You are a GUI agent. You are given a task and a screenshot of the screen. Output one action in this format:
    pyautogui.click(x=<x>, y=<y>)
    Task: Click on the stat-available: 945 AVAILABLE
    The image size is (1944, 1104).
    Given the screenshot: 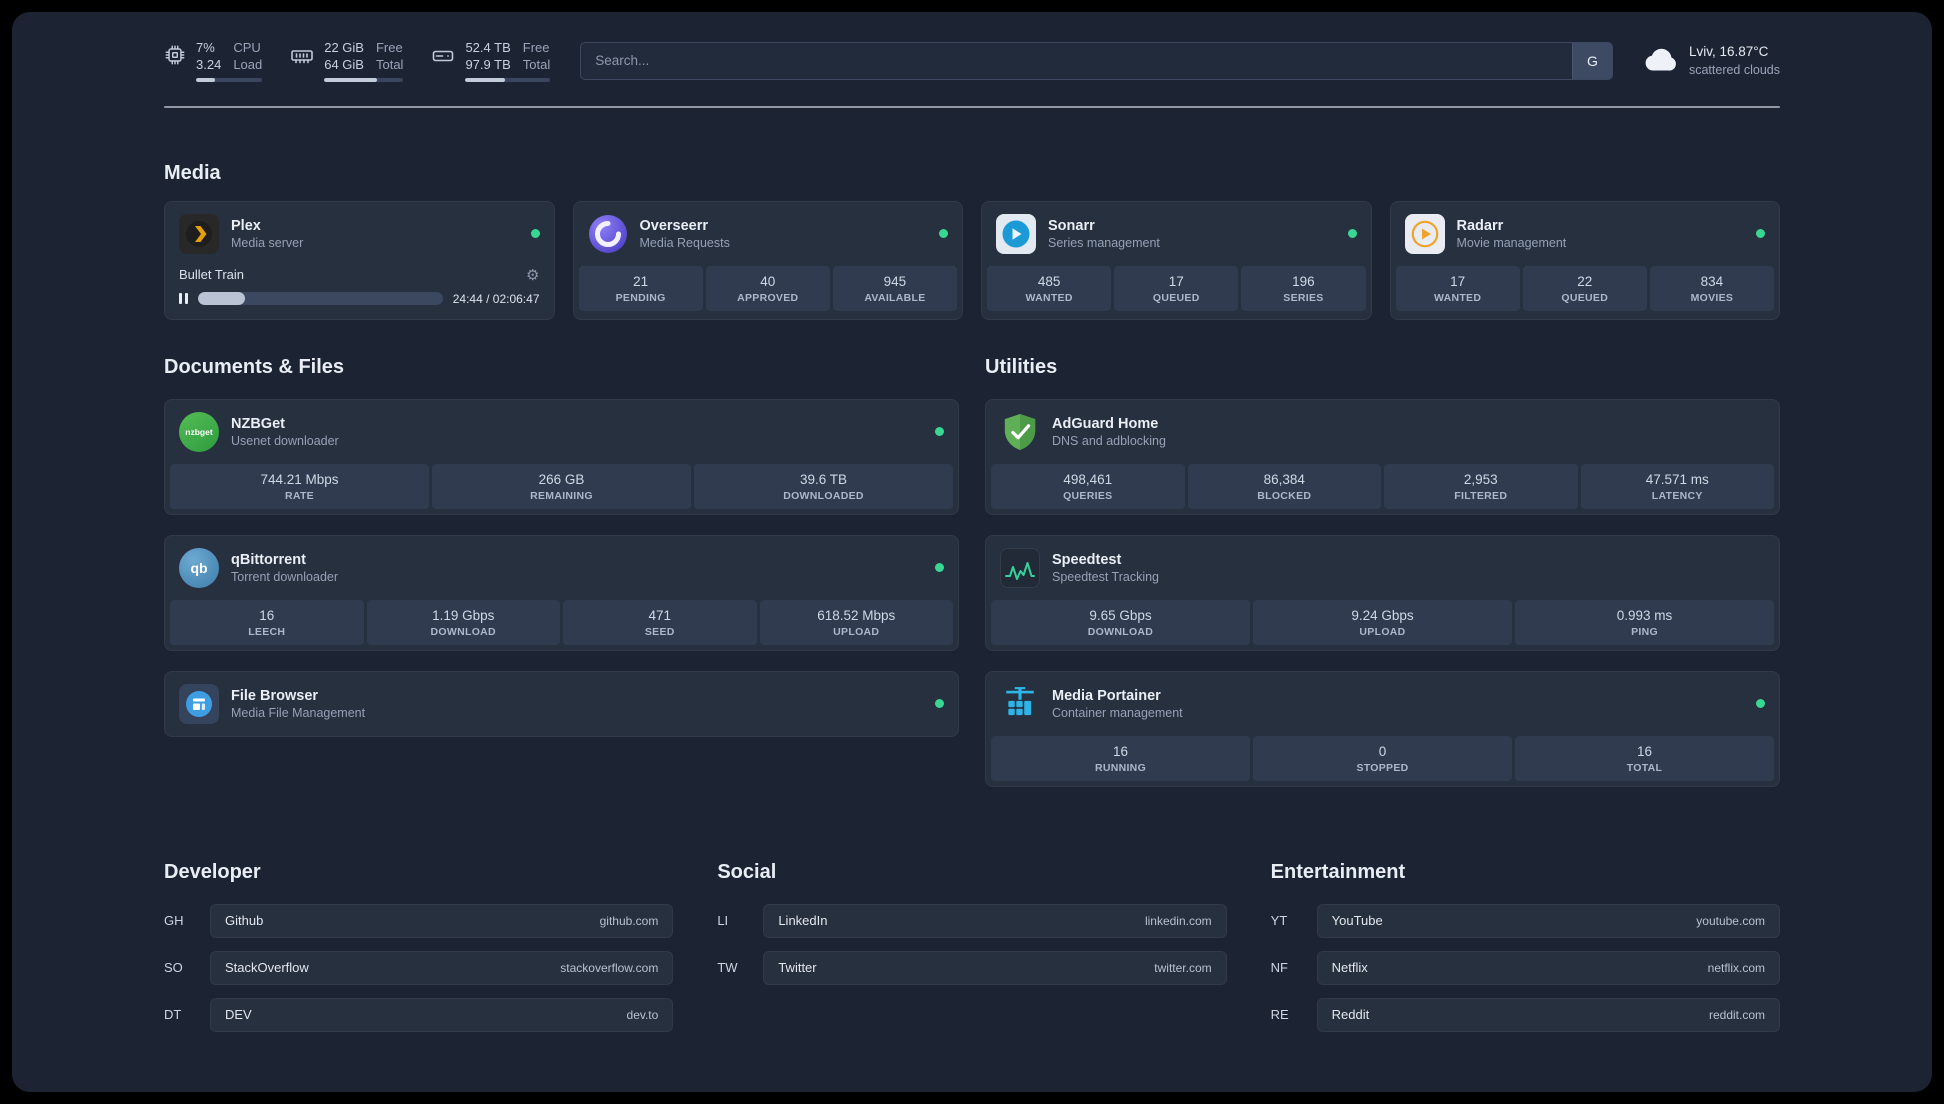 What is the action you would take?
    pyautogui.click(x=895, y=288)
    